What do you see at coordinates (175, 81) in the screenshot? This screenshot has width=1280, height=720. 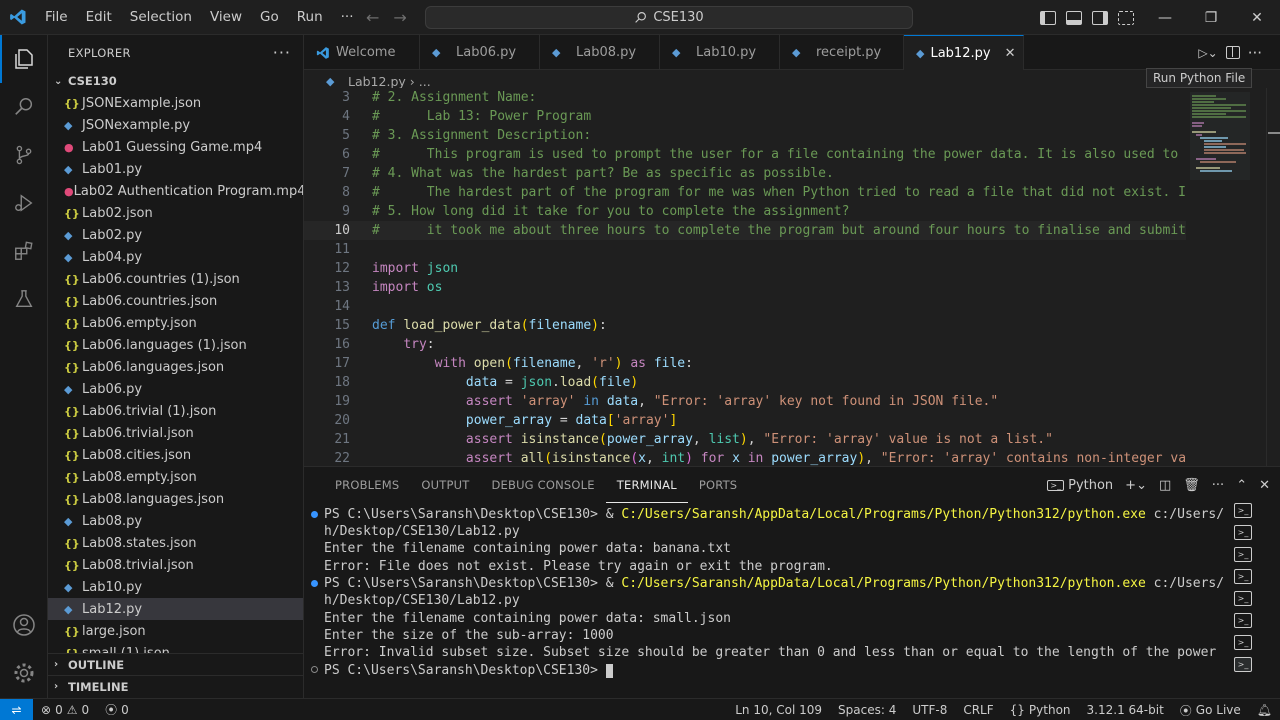 I see `folder-cse130: ⌄ CSE130` at bounding box center [175, 81].